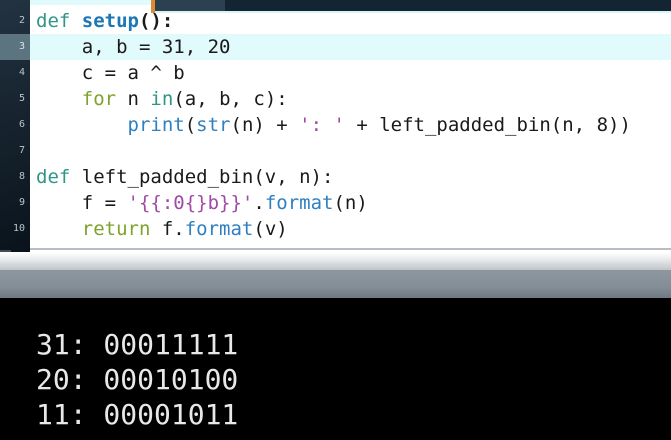 The height and width of the screenshot is (440, 671). I want to click on top-strip-highlight-segment, so click(90, 2).